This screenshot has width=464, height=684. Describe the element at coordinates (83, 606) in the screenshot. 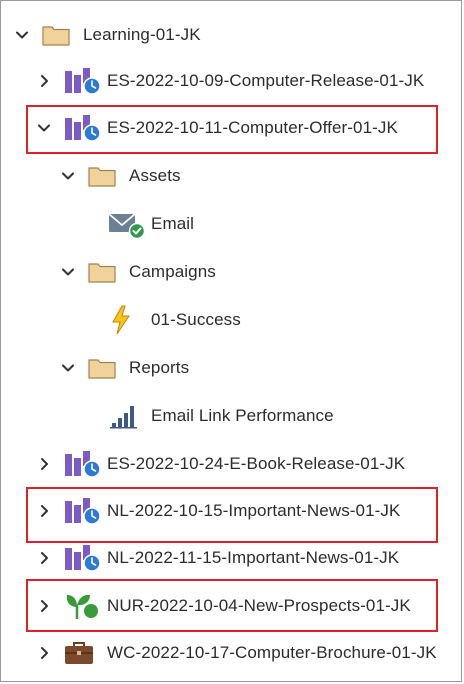

I see `nurture-icon` at that location.